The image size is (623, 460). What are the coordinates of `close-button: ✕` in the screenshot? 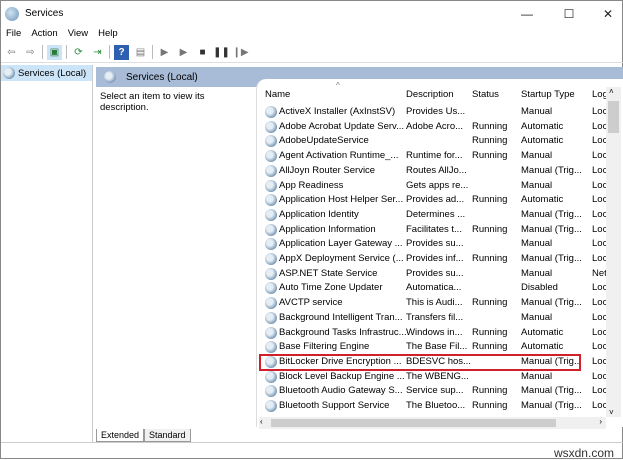 It's located at (607, 13).